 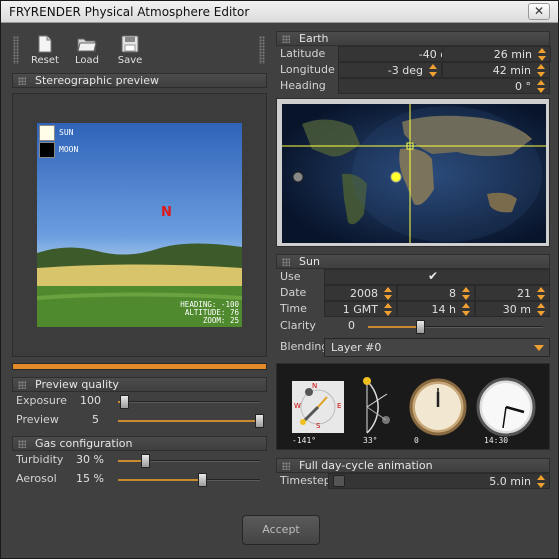 What do you see at coordinates (220, 320) in the screenshot?
I see `zoom-readout: ZOOM: 25` at bounding box center [220, 320].